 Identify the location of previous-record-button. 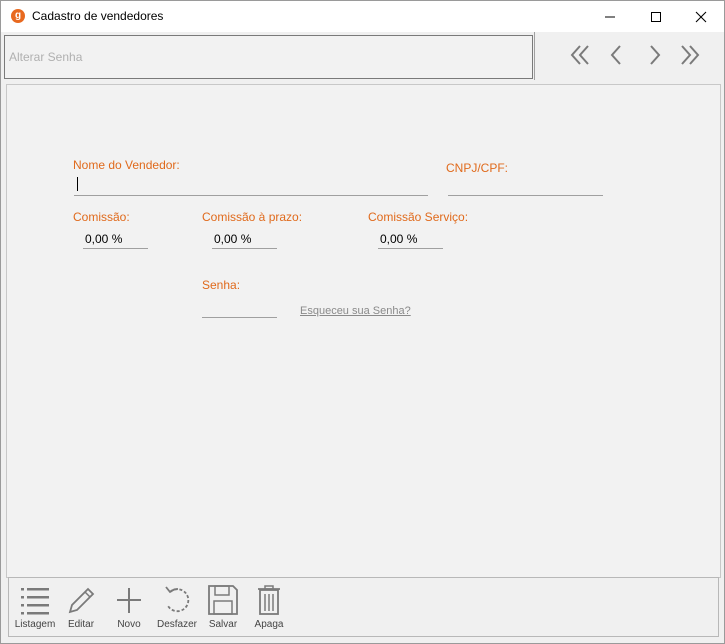
(617, 55).